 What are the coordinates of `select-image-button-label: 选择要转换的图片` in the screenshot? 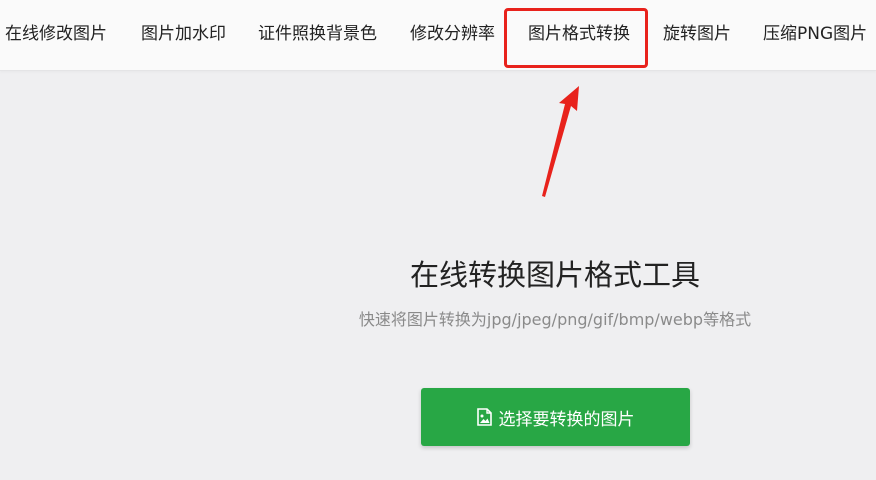 It's located at (566, 419).